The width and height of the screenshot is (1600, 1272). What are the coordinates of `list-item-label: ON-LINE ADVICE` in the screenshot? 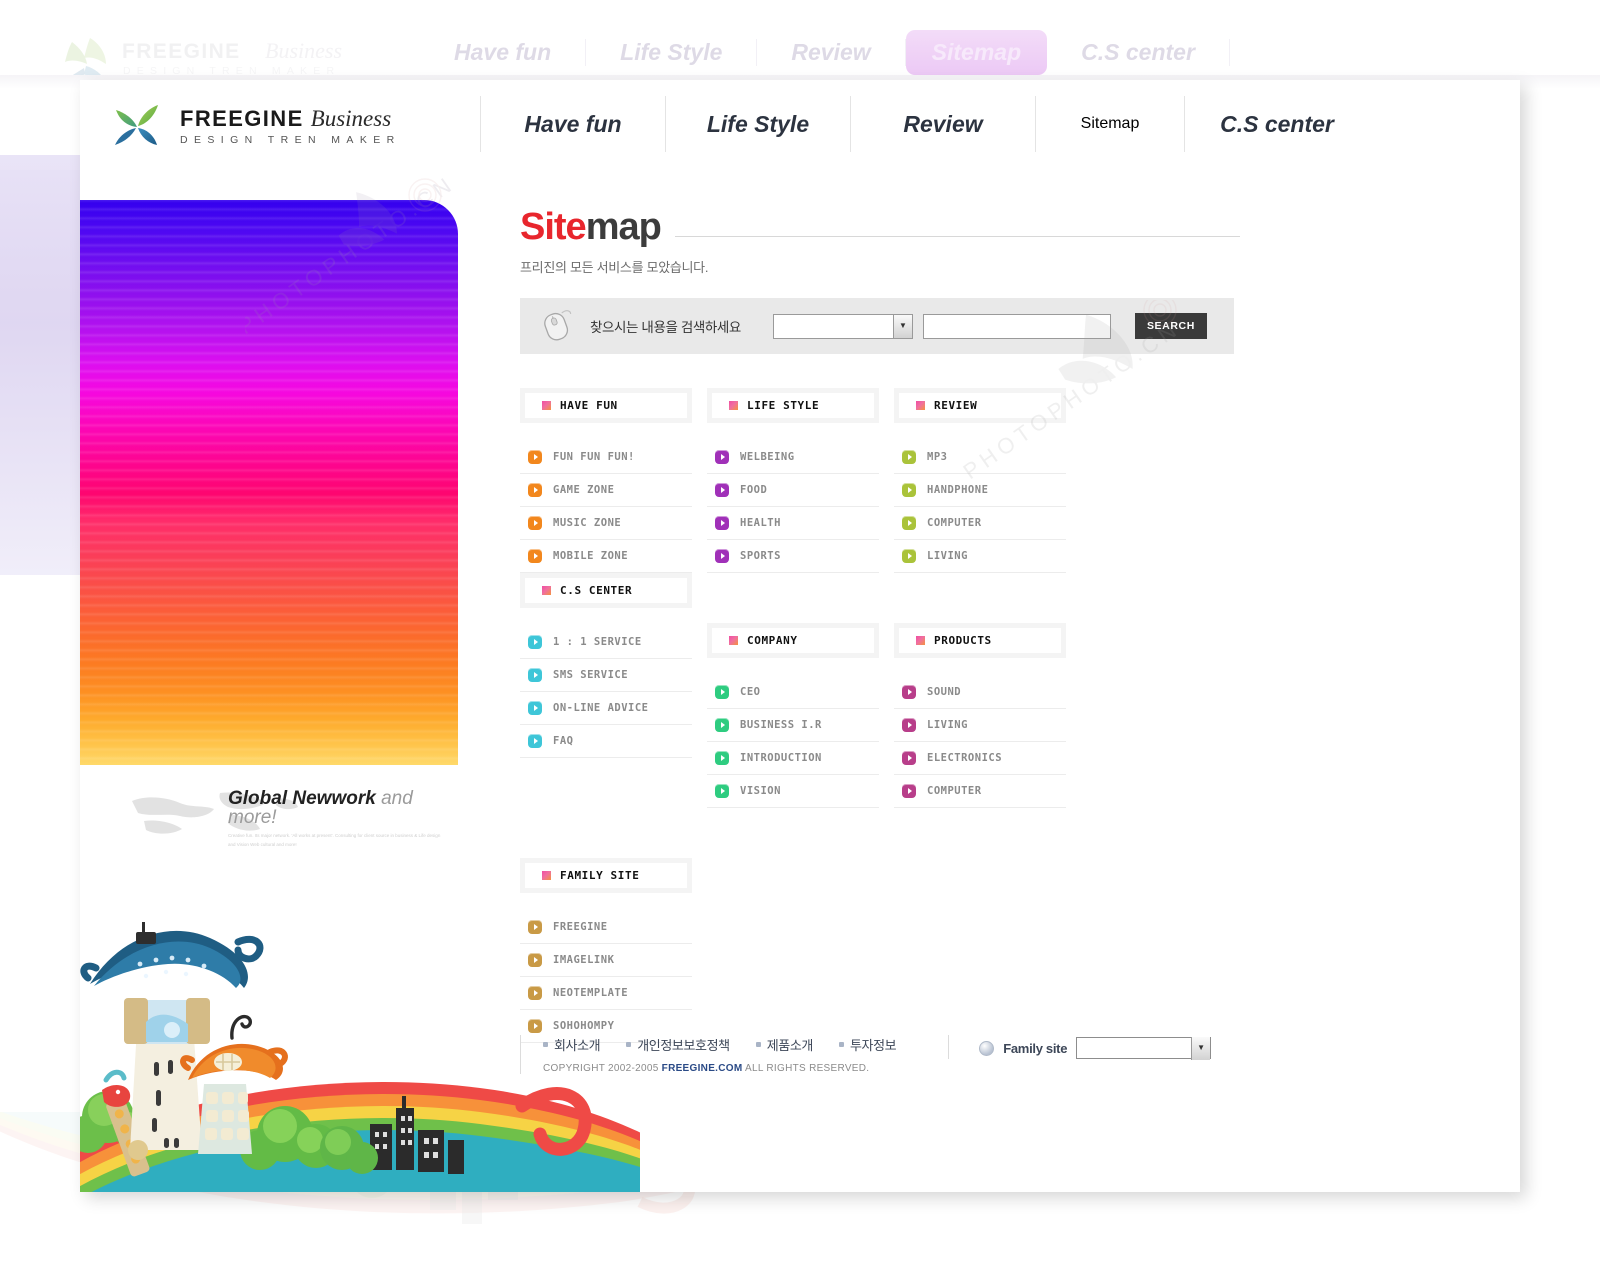 It's located at (601, 708).